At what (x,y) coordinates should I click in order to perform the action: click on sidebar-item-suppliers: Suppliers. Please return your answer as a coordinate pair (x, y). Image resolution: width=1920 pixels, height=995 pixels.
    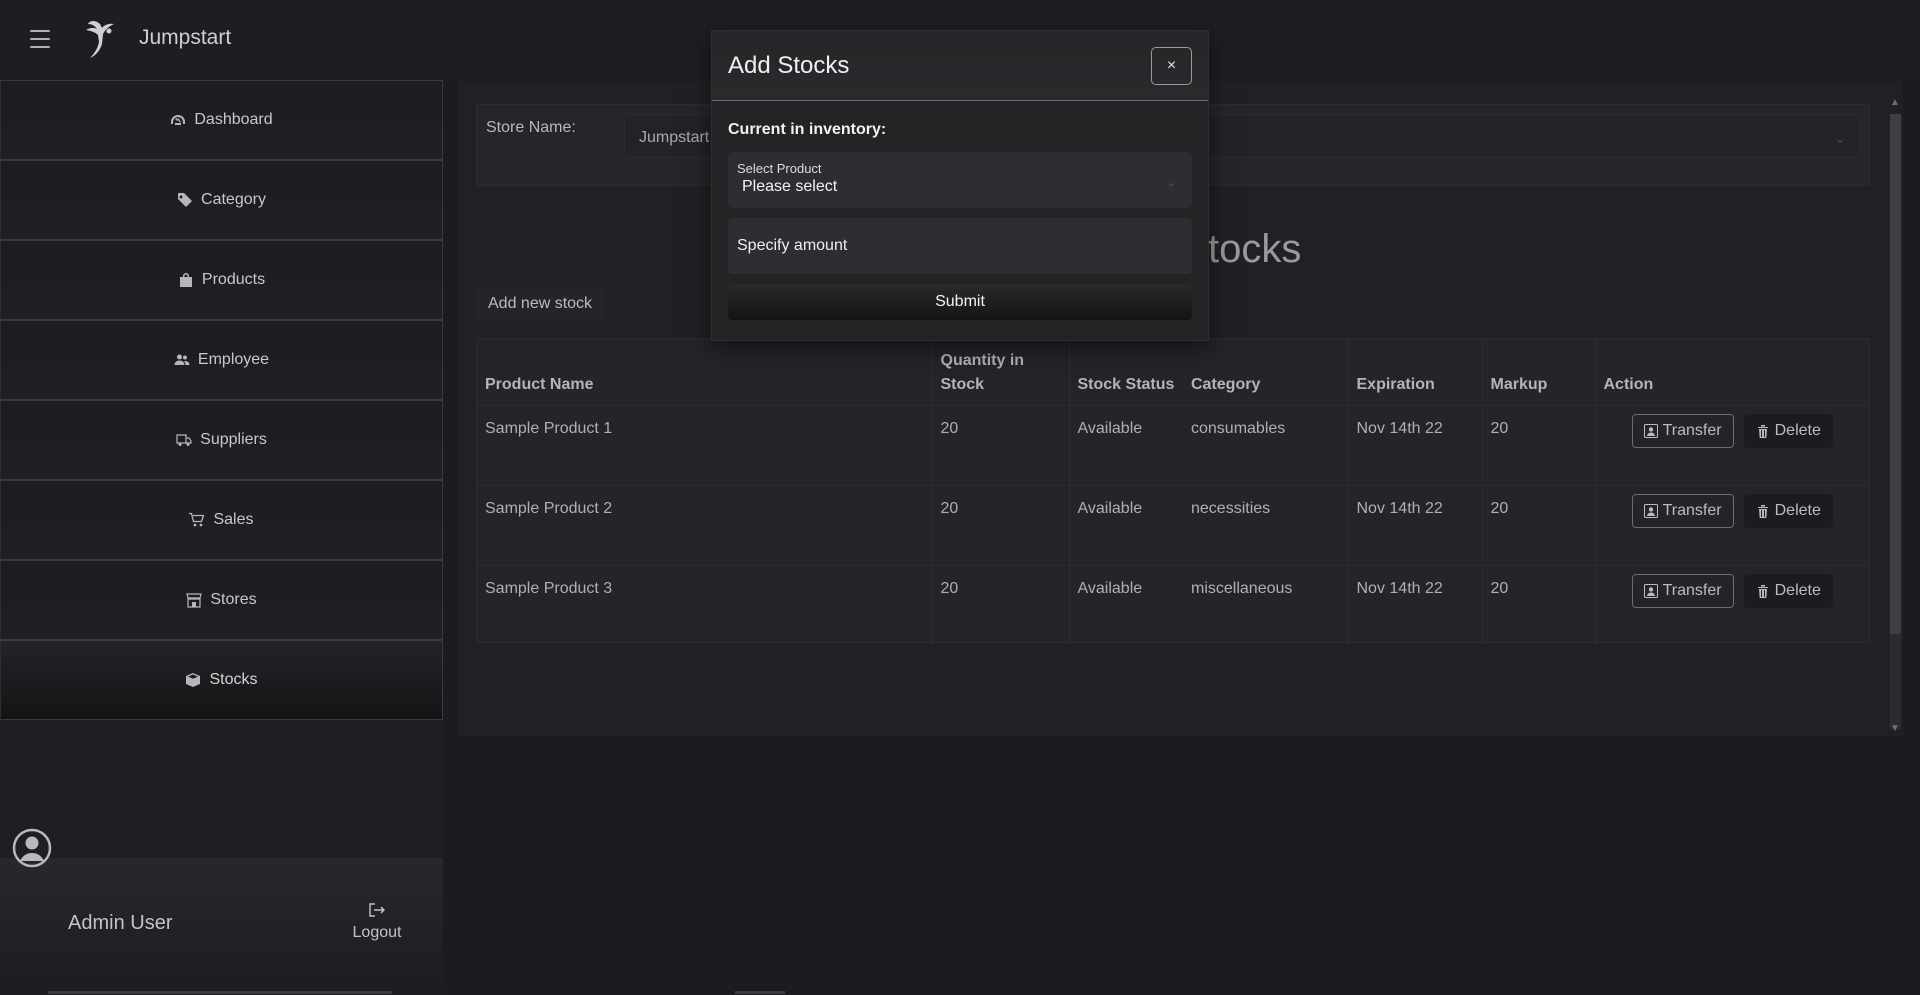
    Looking at the image, I should click on (221, 440).